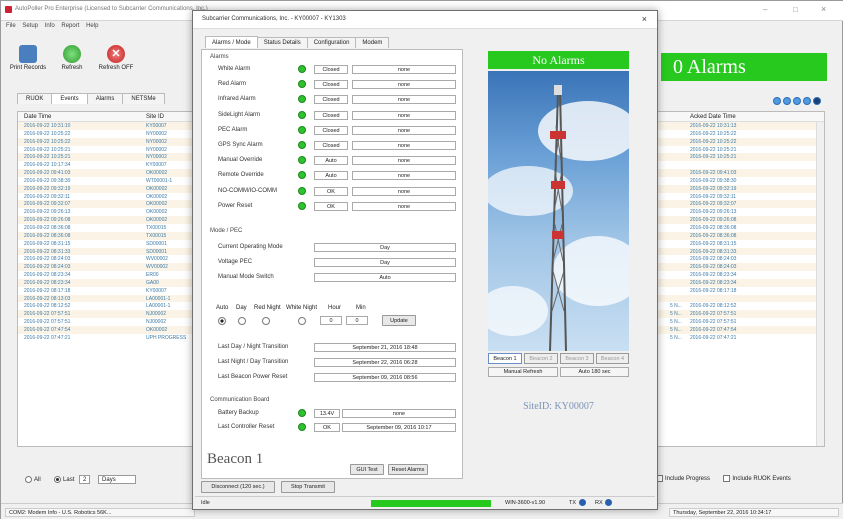 Image resolution: width=843 pixels, height=519 pixels. Describe the element at coordinates (117, 479) in the screenshot. I see `days-unit-select: Days` at that location.